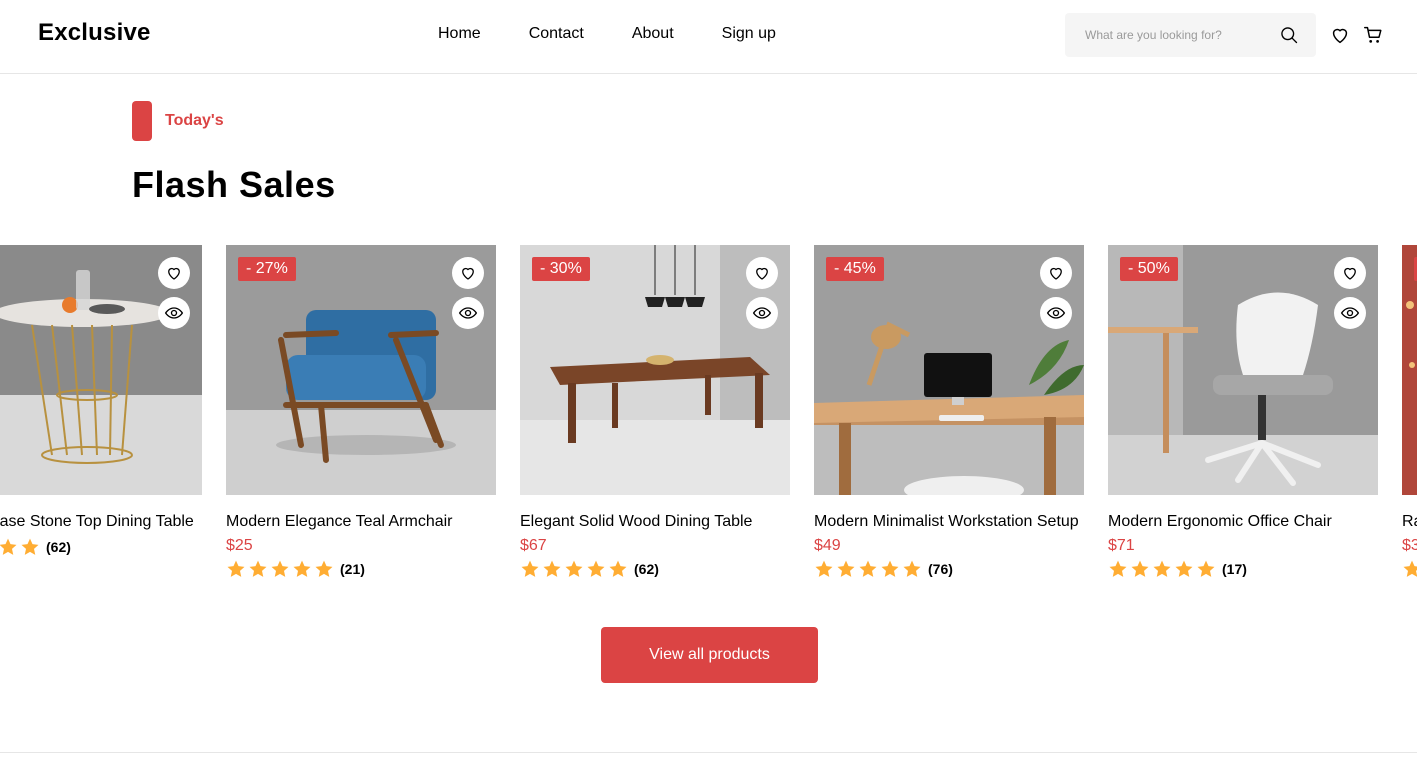  I want to click on section-tag-bar, so click(142, 121).